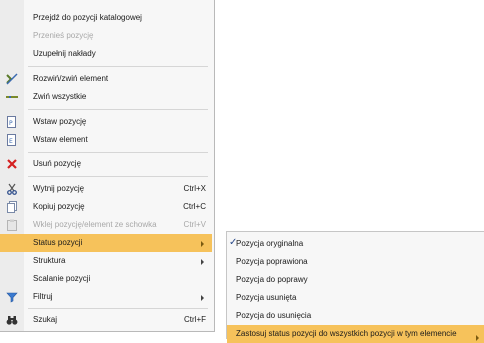  I want to click on menu-item-label: Status pozycji, so click(58, 242).